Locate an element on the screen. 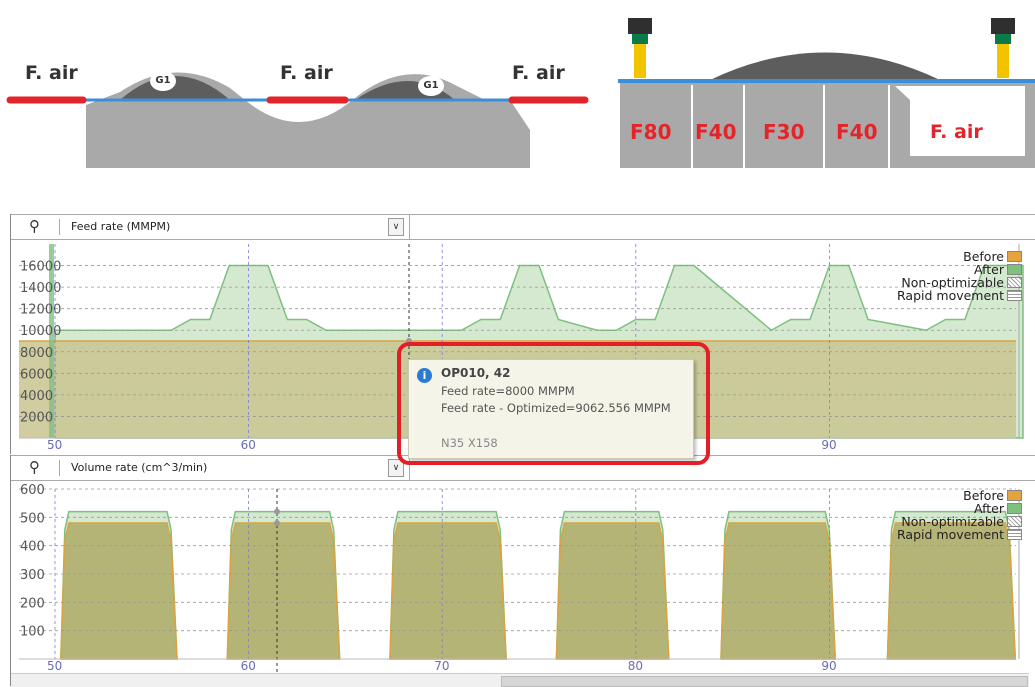 This screenshot has height=687, width=1035. air-label-1: F. air is located at coordinates (51, 73).